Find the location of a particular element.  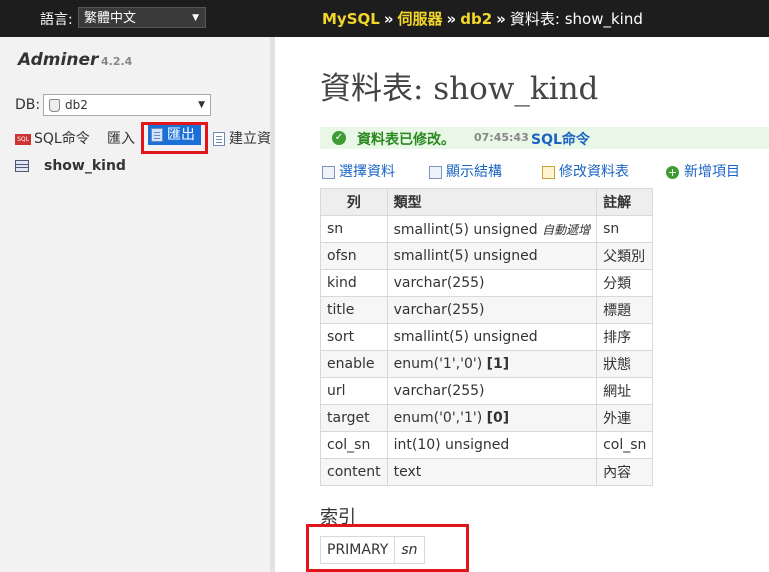

cell-comment: 標題 is located at coordinates (625, 310).